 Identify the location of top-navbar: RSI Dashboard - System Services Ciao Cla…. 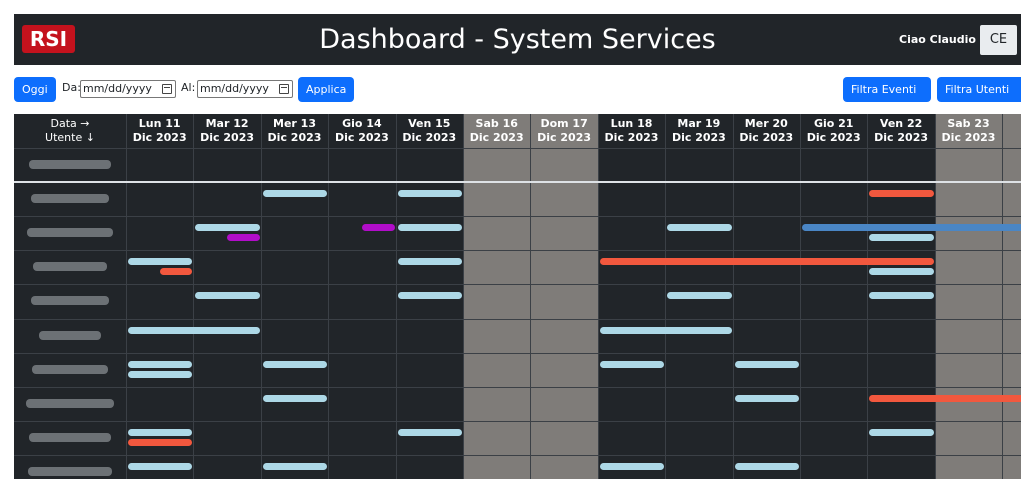
(517, 39).